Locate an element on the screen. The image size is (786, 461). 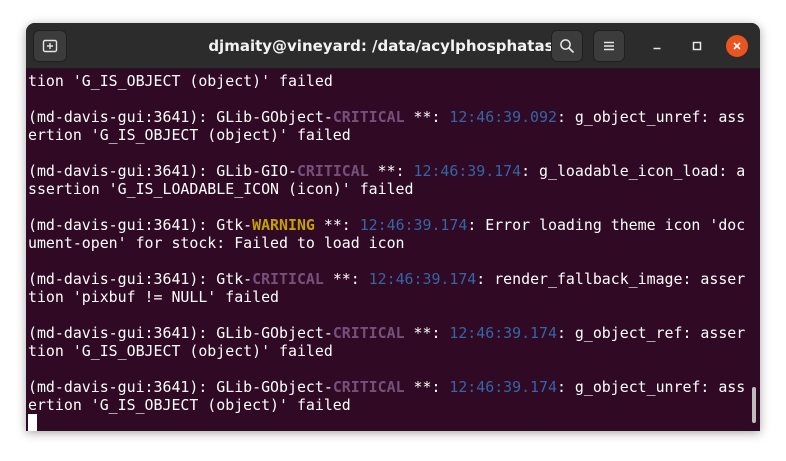
menu-button is located at coordinates (609, 46).